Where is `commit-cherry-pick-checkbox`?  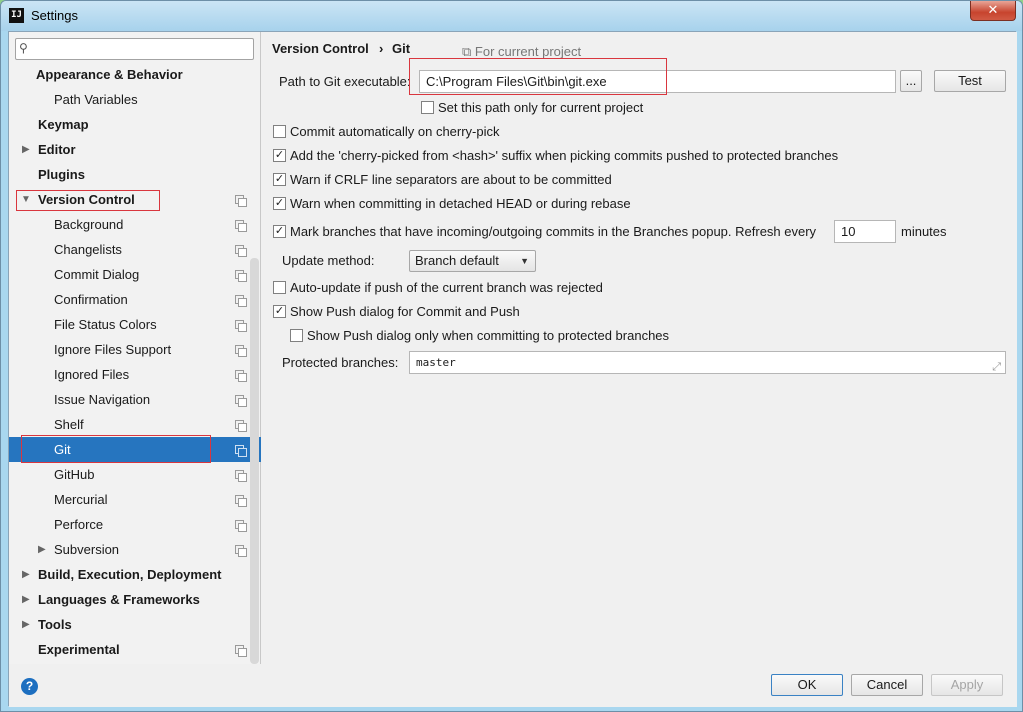 commit-cherry-pick-checkbox is located at coordinates (279, 131).